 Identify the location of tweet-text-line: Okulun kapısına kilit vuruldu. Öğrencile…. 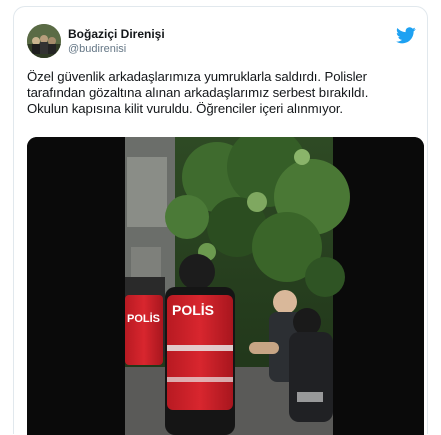
(185, 108).